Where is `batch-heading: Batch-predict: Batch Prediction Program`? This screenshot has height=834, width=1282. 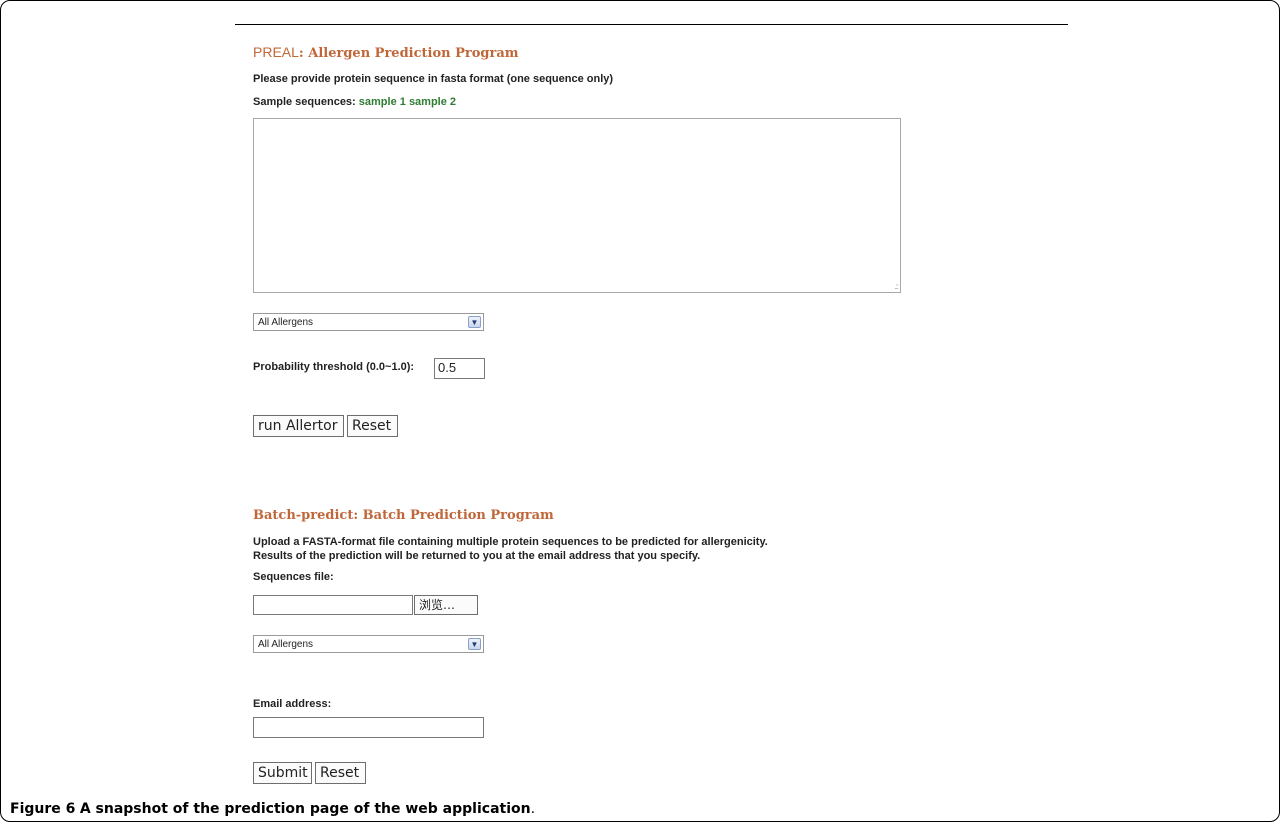
batch-heading: Batch-predict: Batch Prediction Program is located at coordinates (403, 515).